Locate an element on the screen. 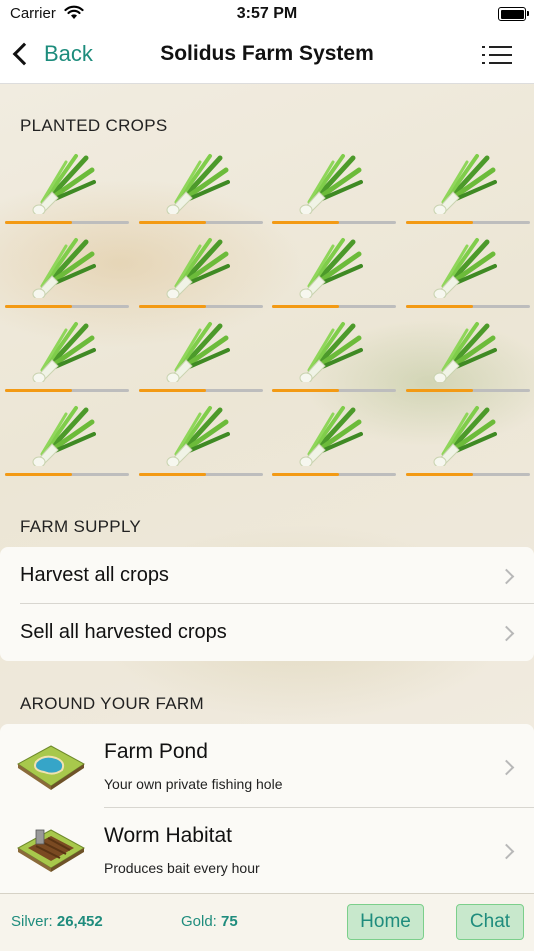 This screenshot has height=951, width=534. clock: 3:57 PM is located at coordinates (267, 13).